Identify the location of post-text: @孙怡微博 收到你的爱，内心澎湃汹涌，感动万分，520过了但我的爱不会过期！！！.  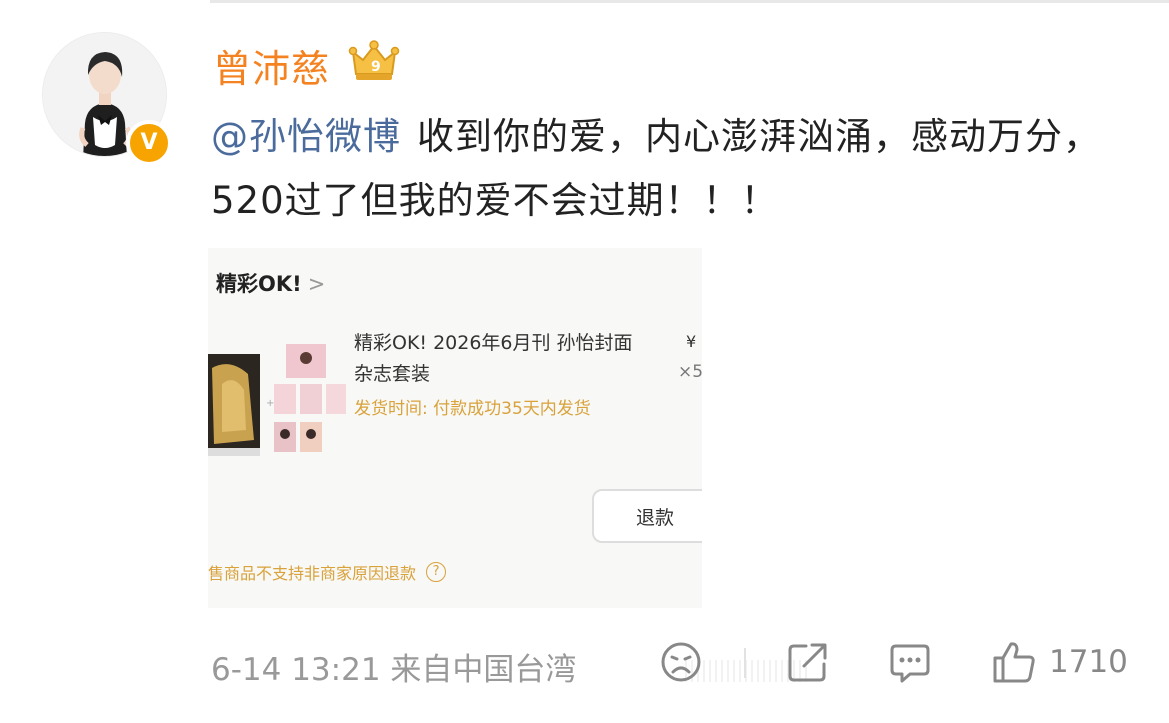
(671, 169).